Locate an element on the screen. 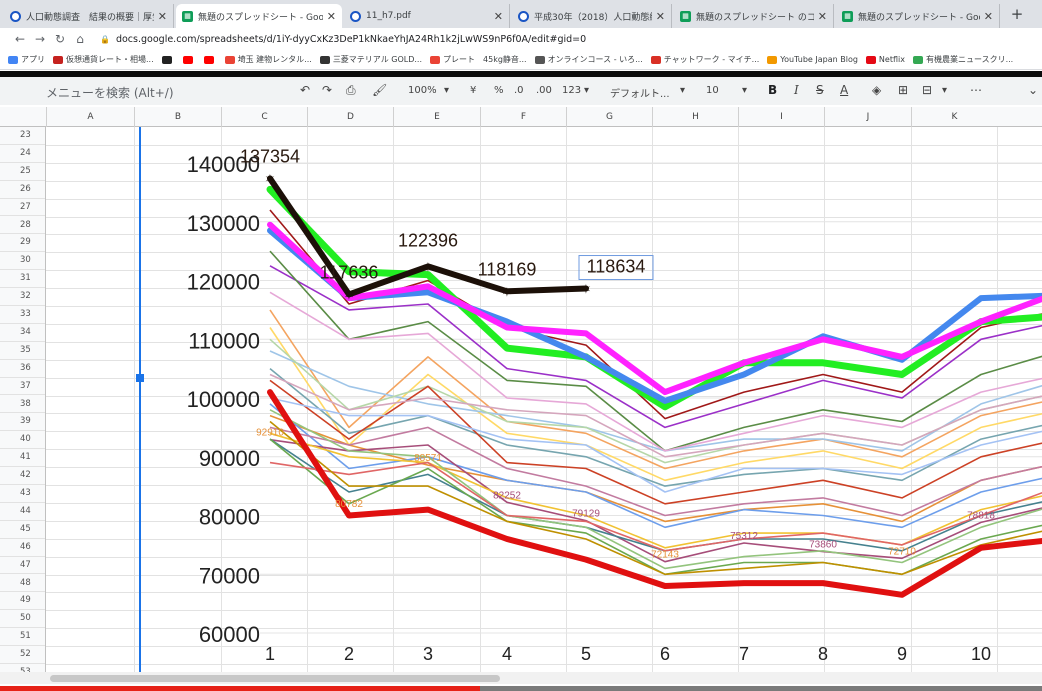 This screenshot has width=1042, height=691. collapse-toolbar-icon: ⌄ is located at coordinates (1033, 90).